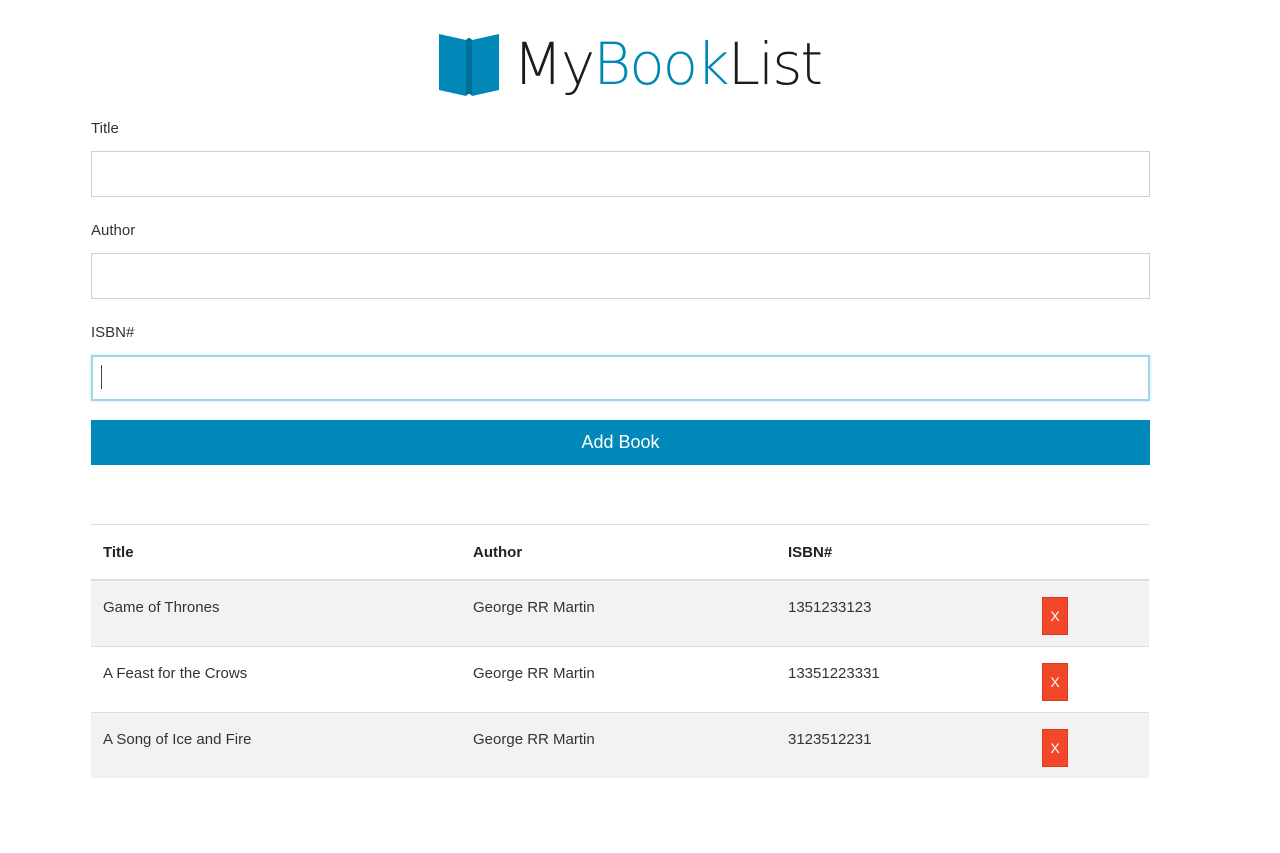 The height and width of the screenshot is (853, 1280). Describe the element at coordinates (620, 276) in the screenshot. I see `author-input` at that location.